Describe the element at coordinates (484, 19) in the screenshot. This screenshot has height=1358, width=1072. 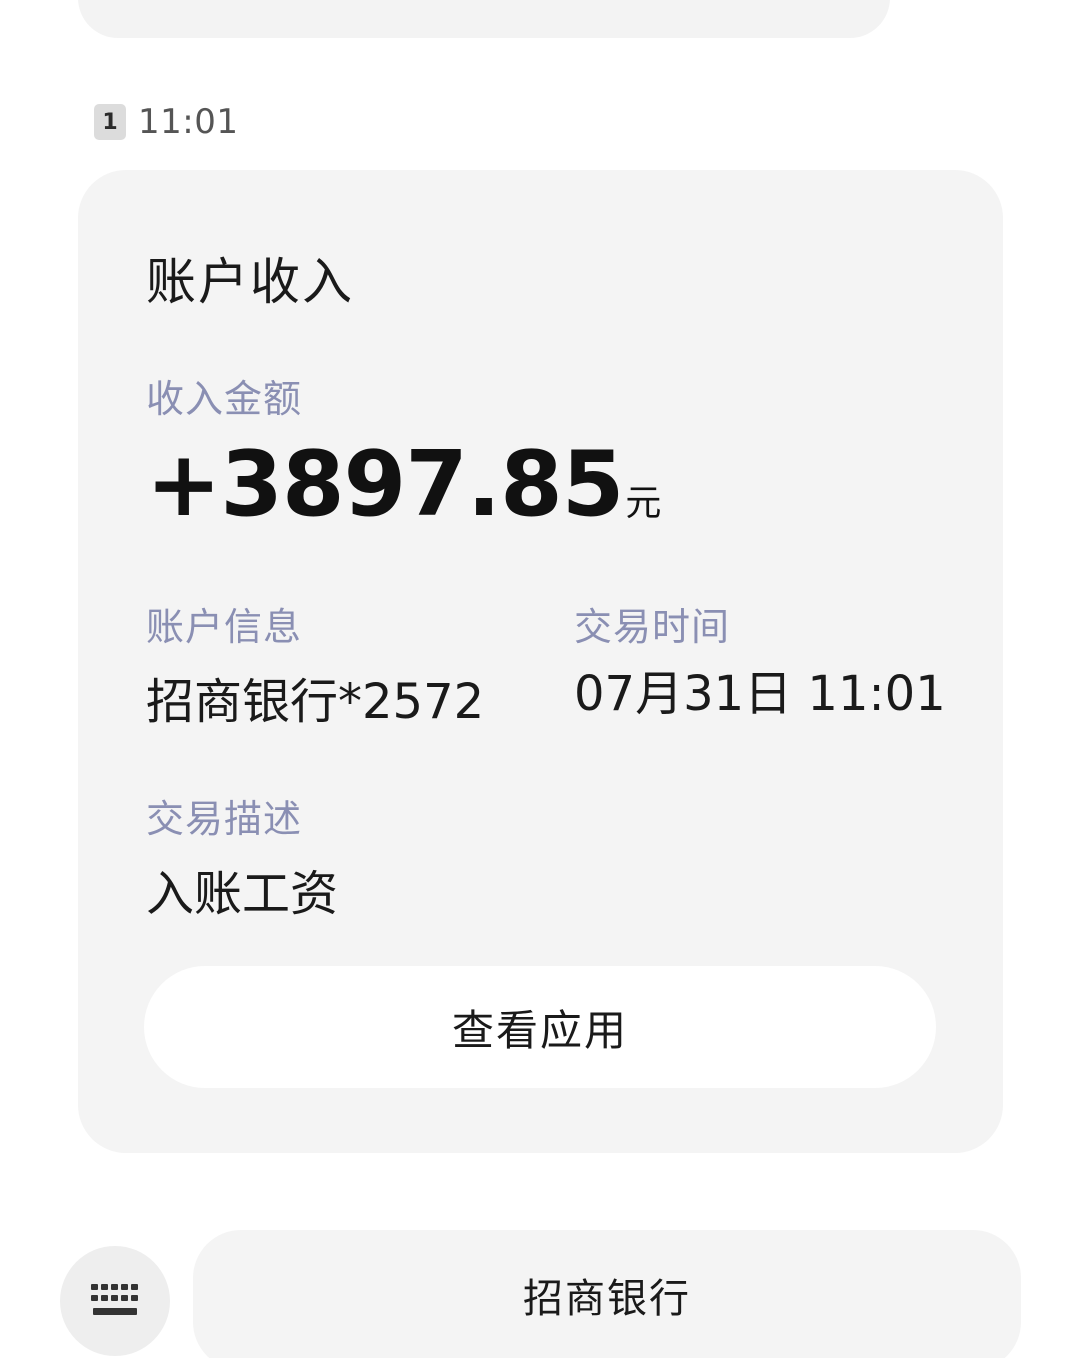
I see `previous-message-card` at that location.